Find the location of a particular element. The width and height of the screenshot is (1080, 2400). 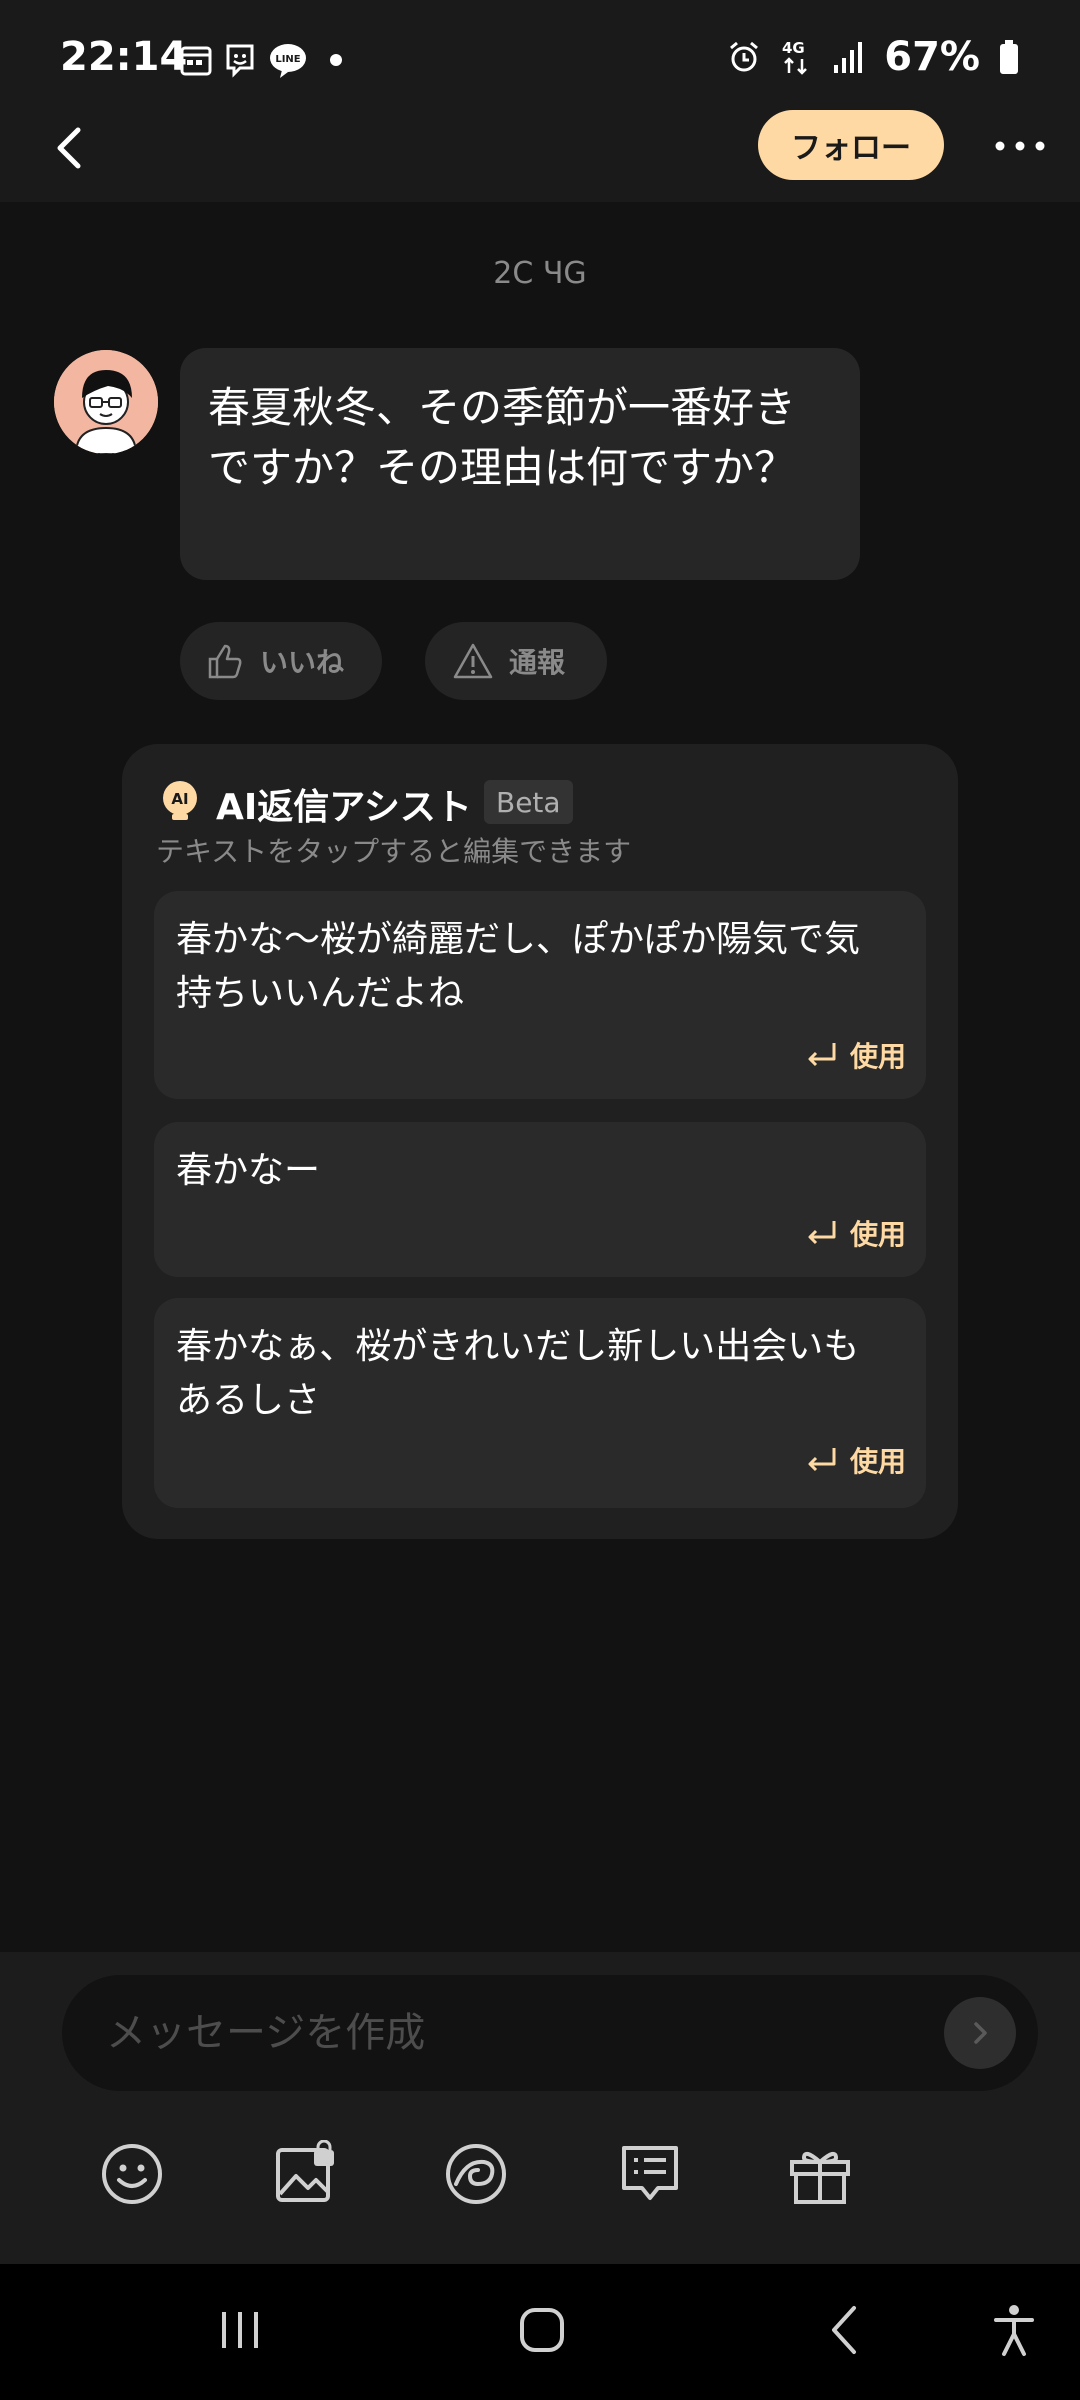

send-button is located at coordinates (980, 2033).